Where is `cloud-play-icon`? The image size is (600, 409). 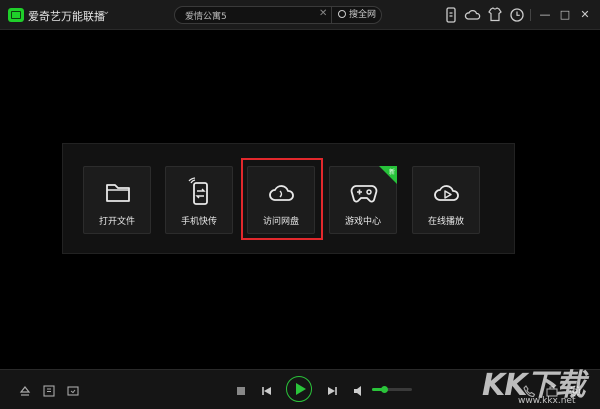 cloud-play-icon is located at coordinates (446, 193).